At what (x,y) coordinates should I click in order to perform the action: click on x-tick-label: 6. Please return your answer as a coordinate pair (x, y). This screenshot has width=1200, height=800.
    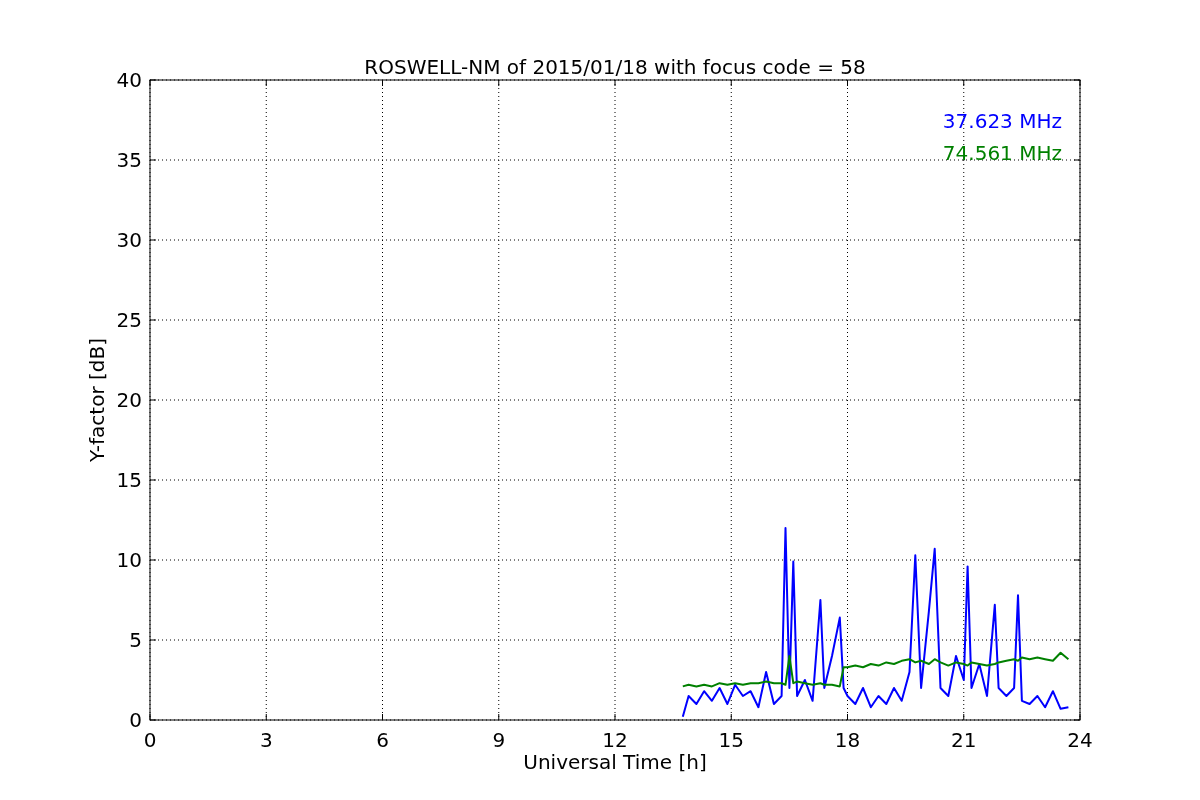
    Looking at the image, I should click on (382, 740).